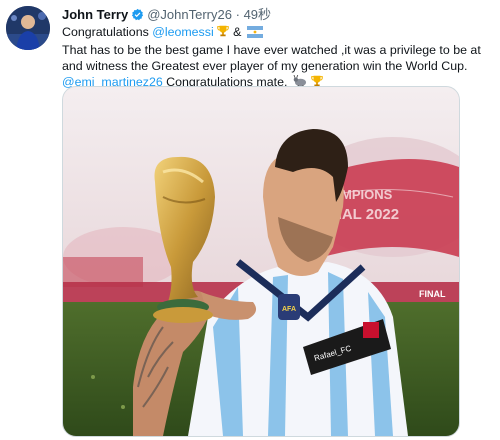  I want to click on avatar, so click(28, 28).